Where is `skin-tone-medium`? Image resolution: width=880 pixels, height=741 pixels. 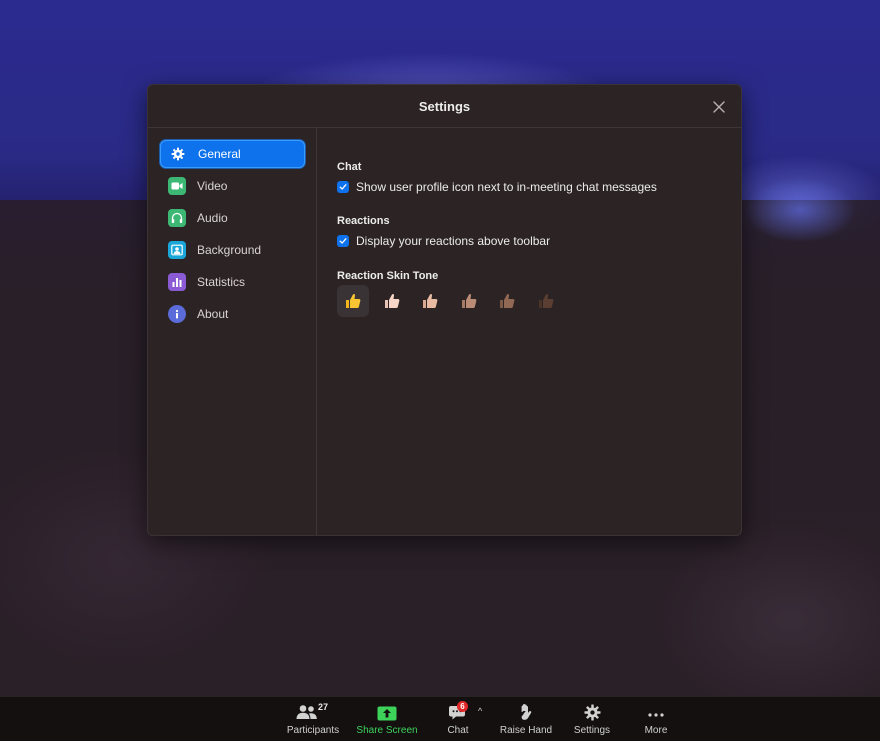
skin-tone-medium is located at coordinates (469, 301).